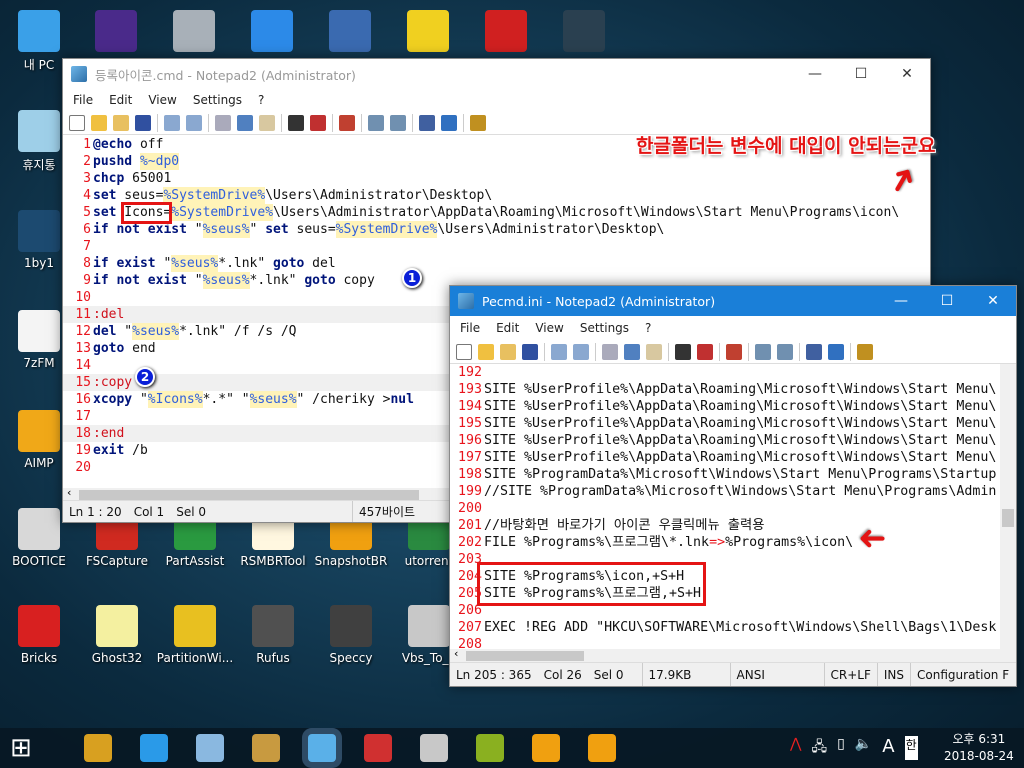 Image resolution: width=1024 pixels, height=768 pixels. Describe the element at coordinates (496, 74) in the screenshot. I see `title-bar: 등록아이콘.cmd - Notepad2 (Administrator) — ☐ ✕` at that location.